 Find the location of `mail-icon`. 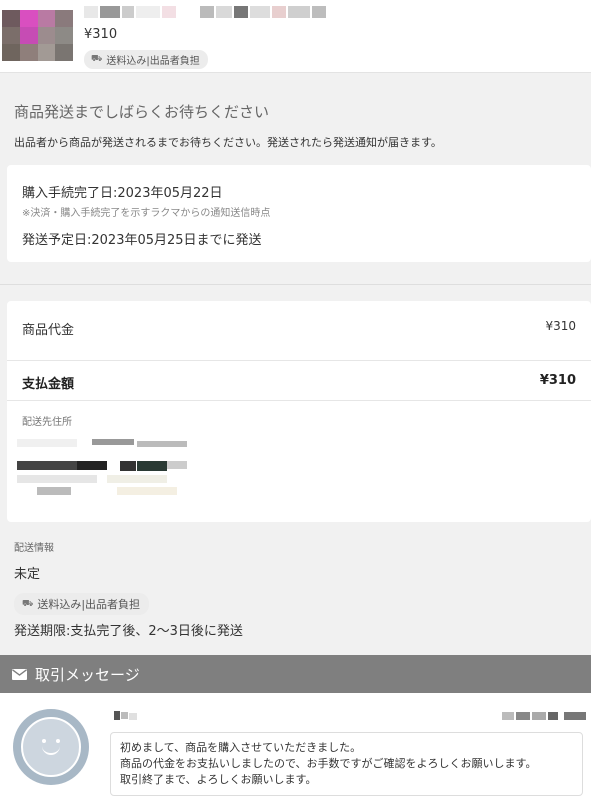

mail-icon is located at coordinates (19, 674).